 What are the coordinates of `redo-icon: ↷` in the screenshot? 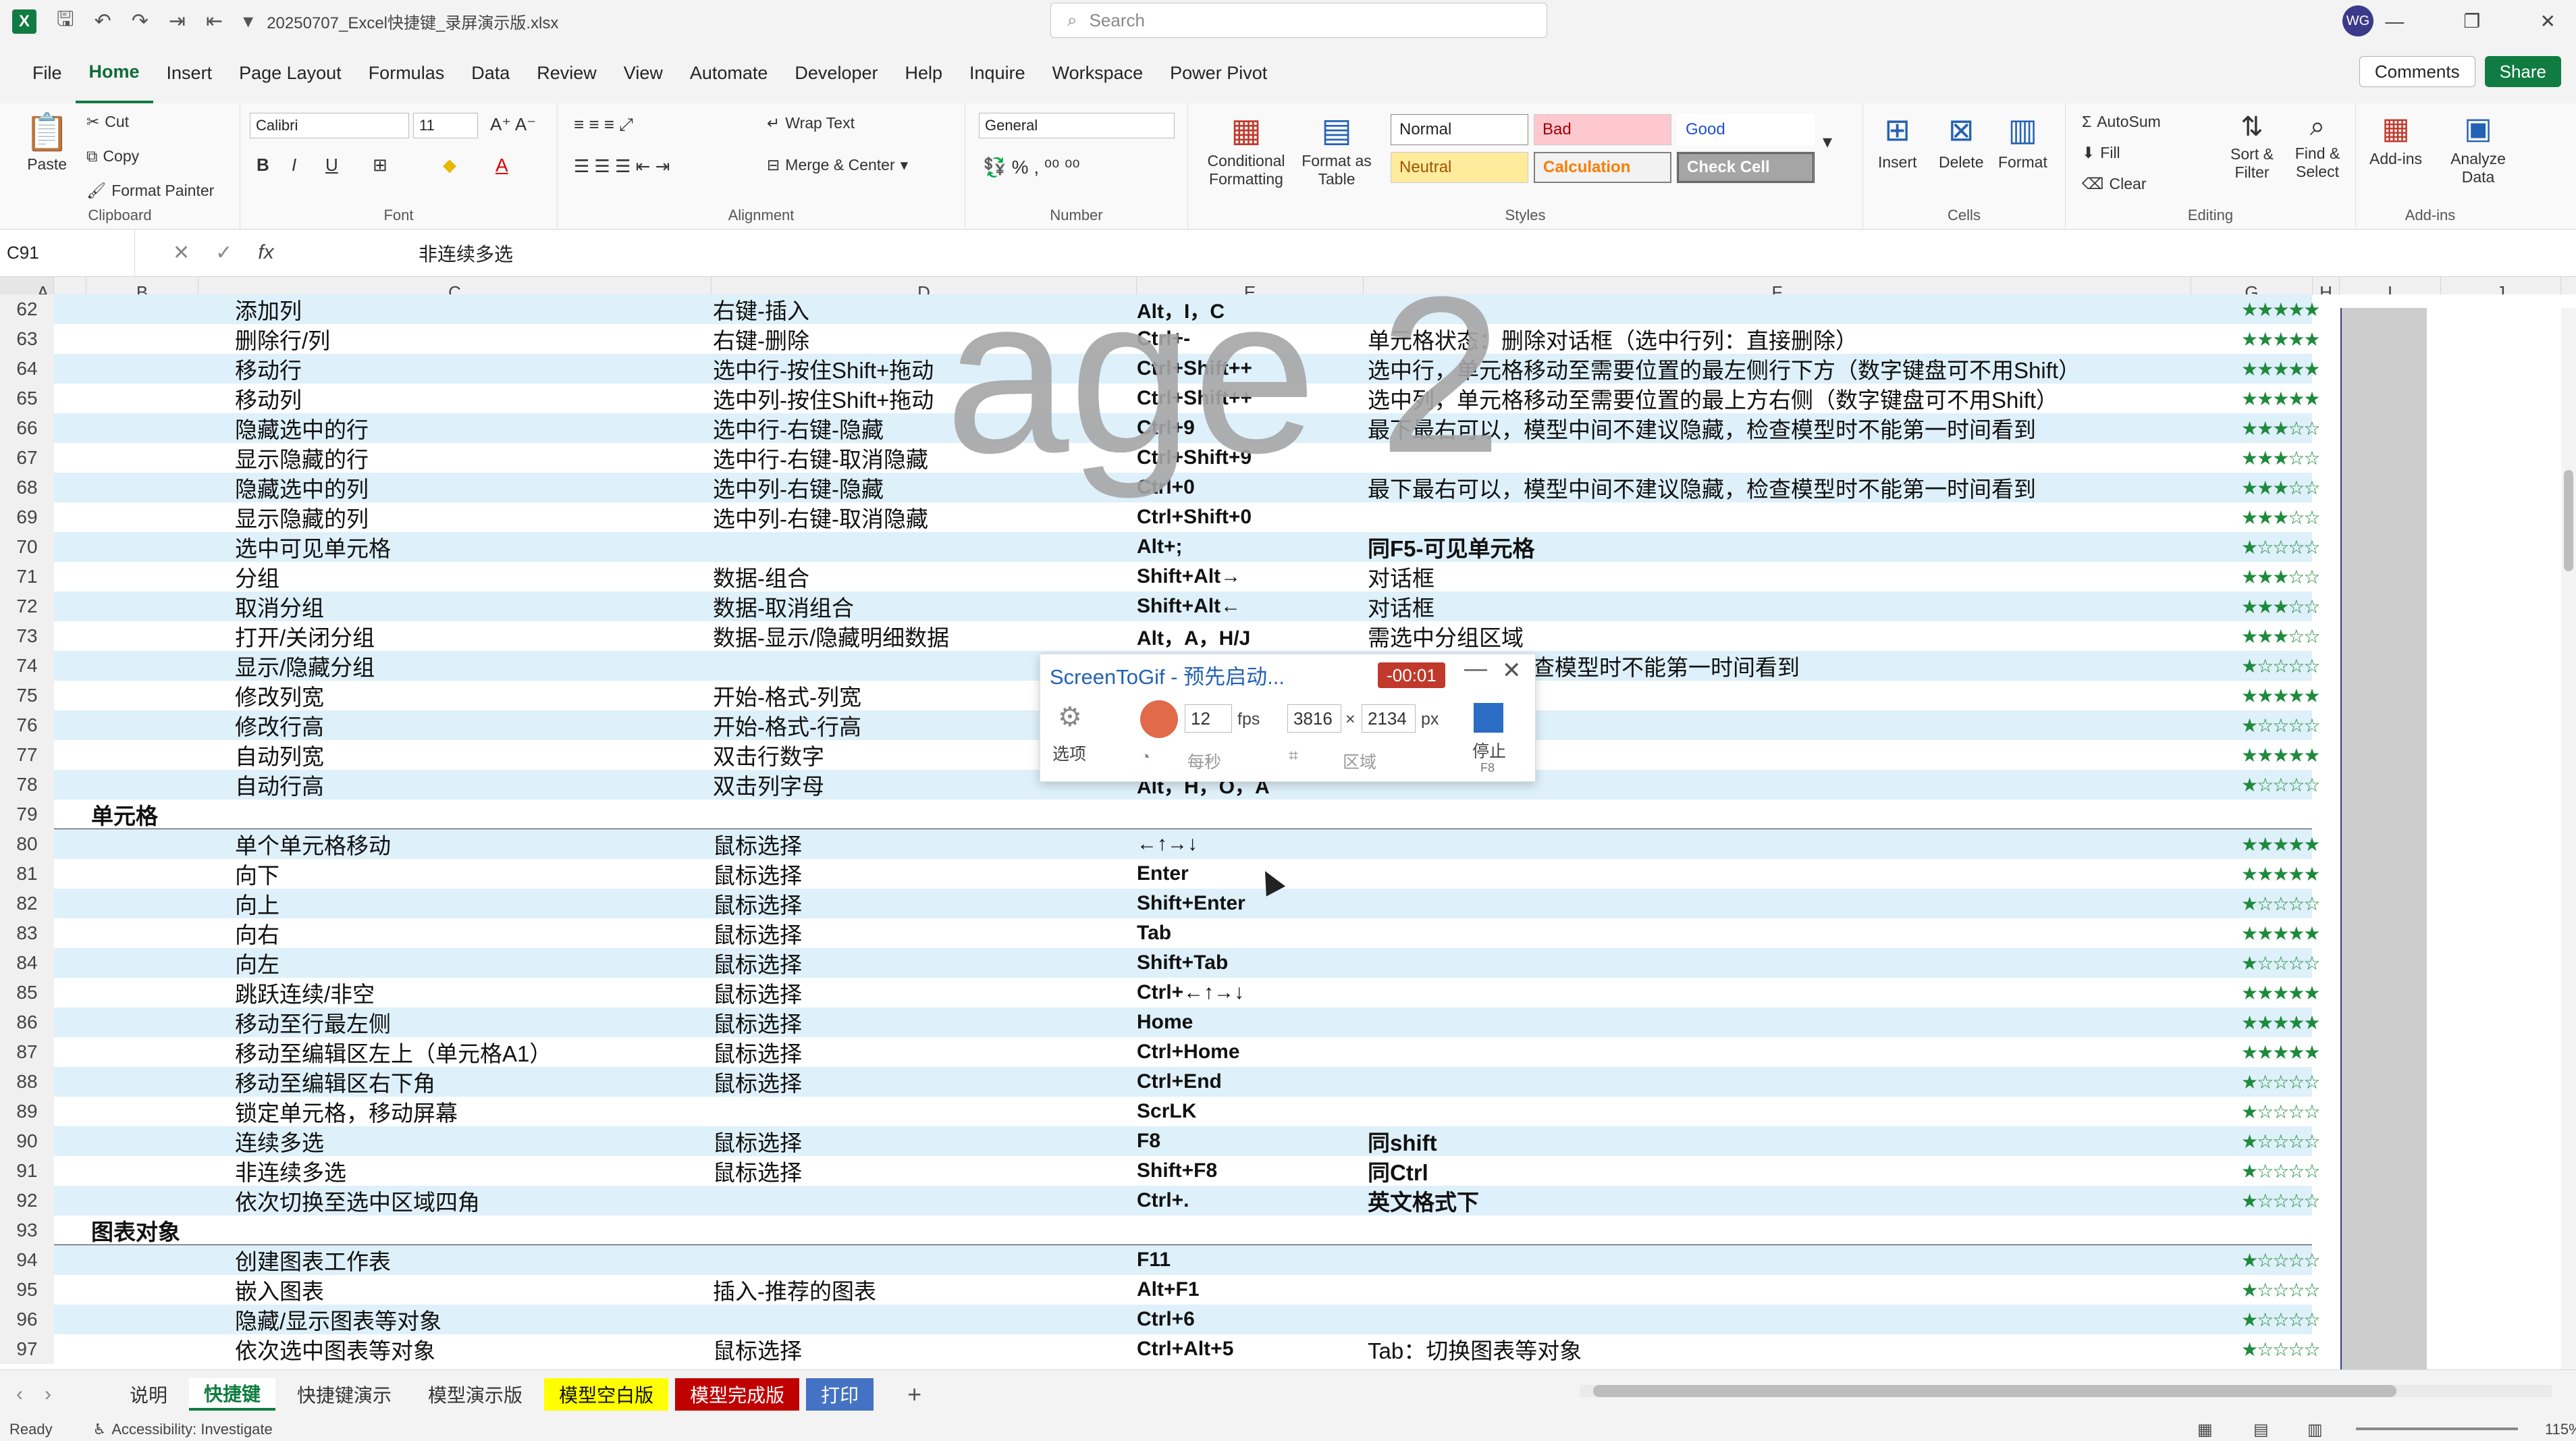 It's located at (140, 21).